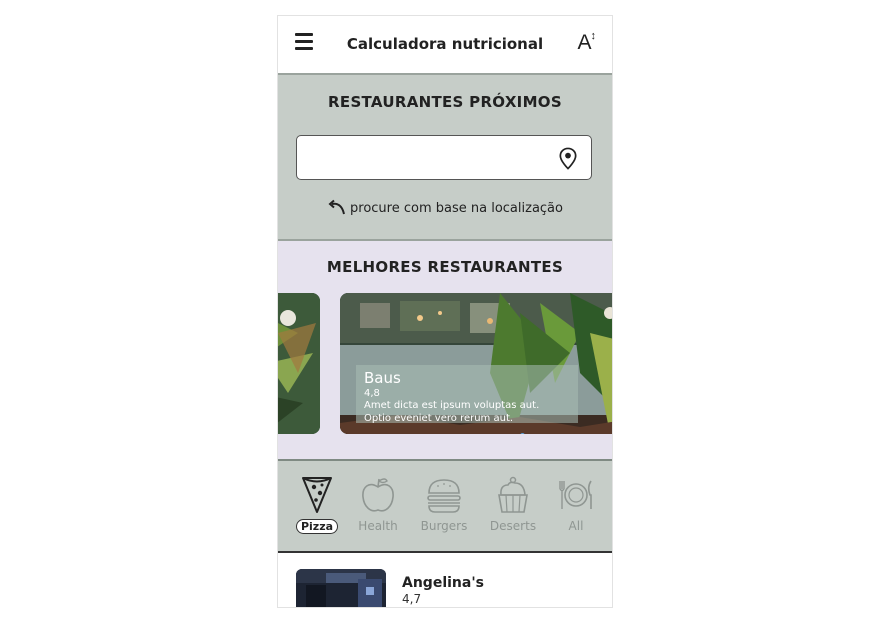 The height and width of the screenshot is (627, 877). What do you see at coordinates (513, 494) in the screenshot?
I see `cupcake-icon` at bounding box center [513, 494].